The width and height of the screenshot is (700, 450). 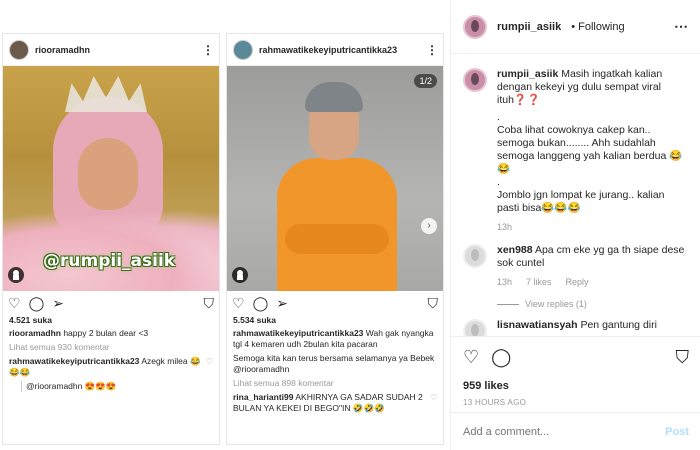 What do you see at coordinates (111, 320) in the screenshot?
I see `like-count: 4.521 suka` at bounding box center [111, 320].